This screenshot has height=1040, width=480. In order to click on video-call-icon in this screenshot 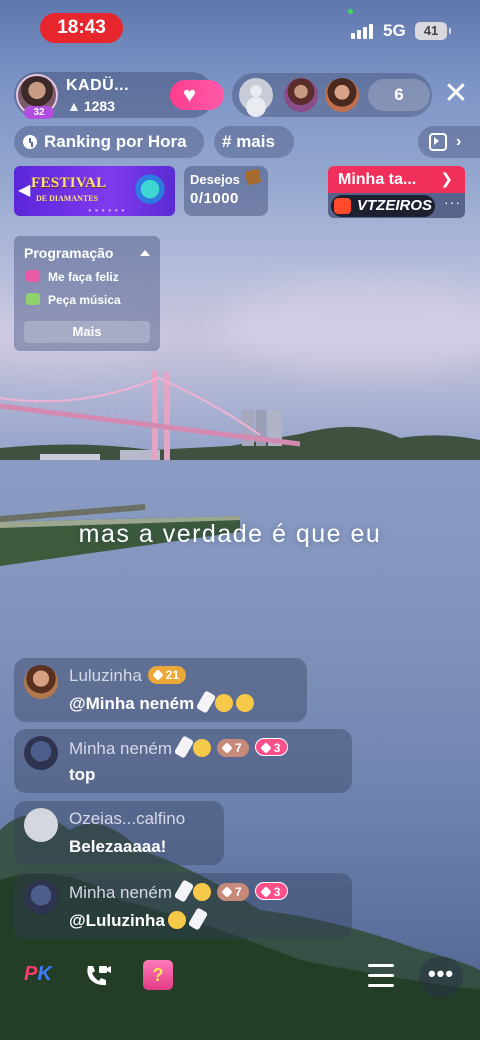, I will do `click(98, 976)`.